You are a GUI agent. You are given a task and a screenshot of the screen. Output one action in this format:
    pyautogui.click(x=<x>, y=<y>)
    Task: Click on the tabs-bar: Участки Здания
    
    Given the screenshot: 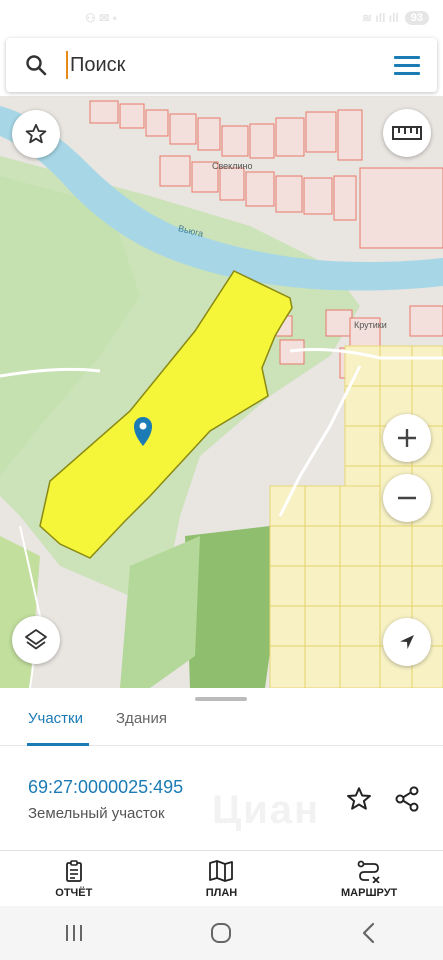 What is the action you would take?
    pyautogui.click(x=221, y=725)
    